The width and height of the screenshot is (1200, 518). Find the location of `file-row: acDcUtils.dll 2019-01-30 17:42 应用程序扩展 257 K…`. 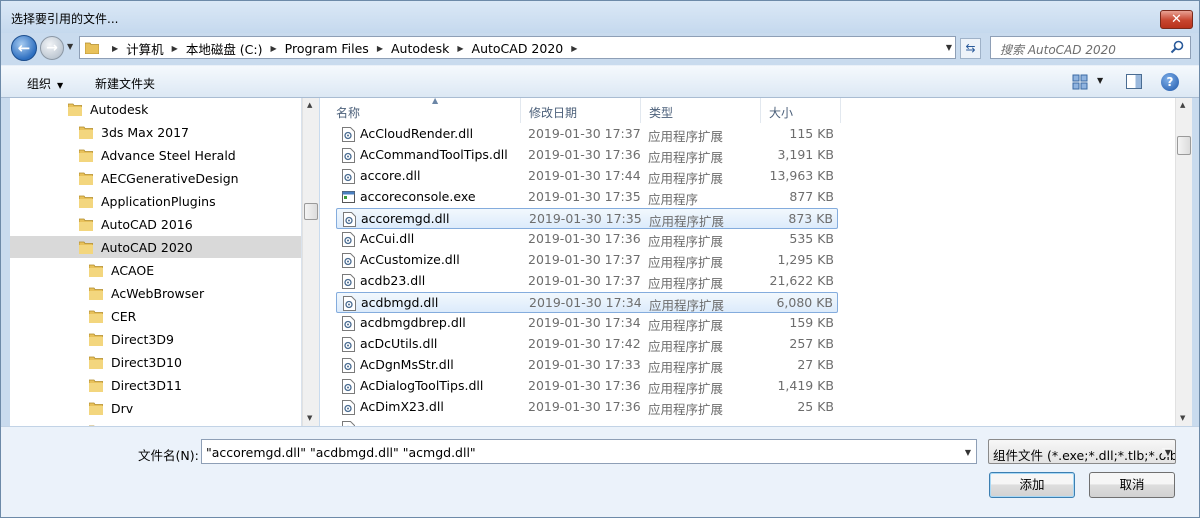

file-row: acDcUtils.dll 2019-01-30 17:42 应用程序扩展 257 K… is located at coordinates (587, 344).